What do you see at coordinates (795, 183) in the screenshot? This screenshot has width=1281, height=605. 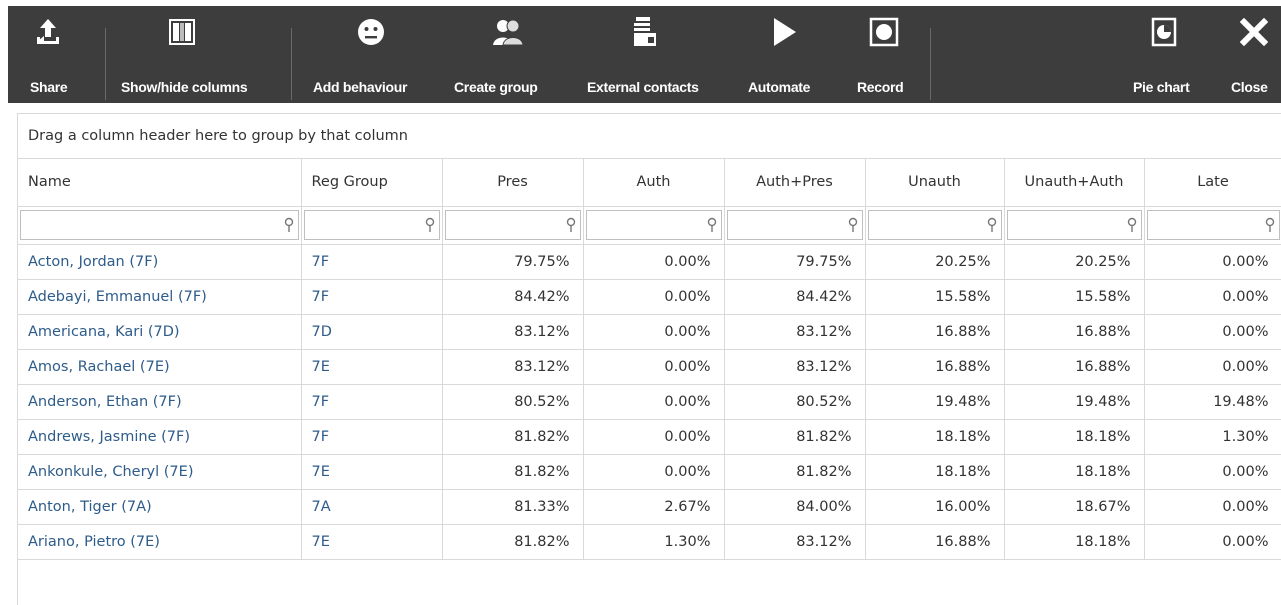 I see `column-header-auth-pres: Auth+Pres` at bounding box center [795, 183].